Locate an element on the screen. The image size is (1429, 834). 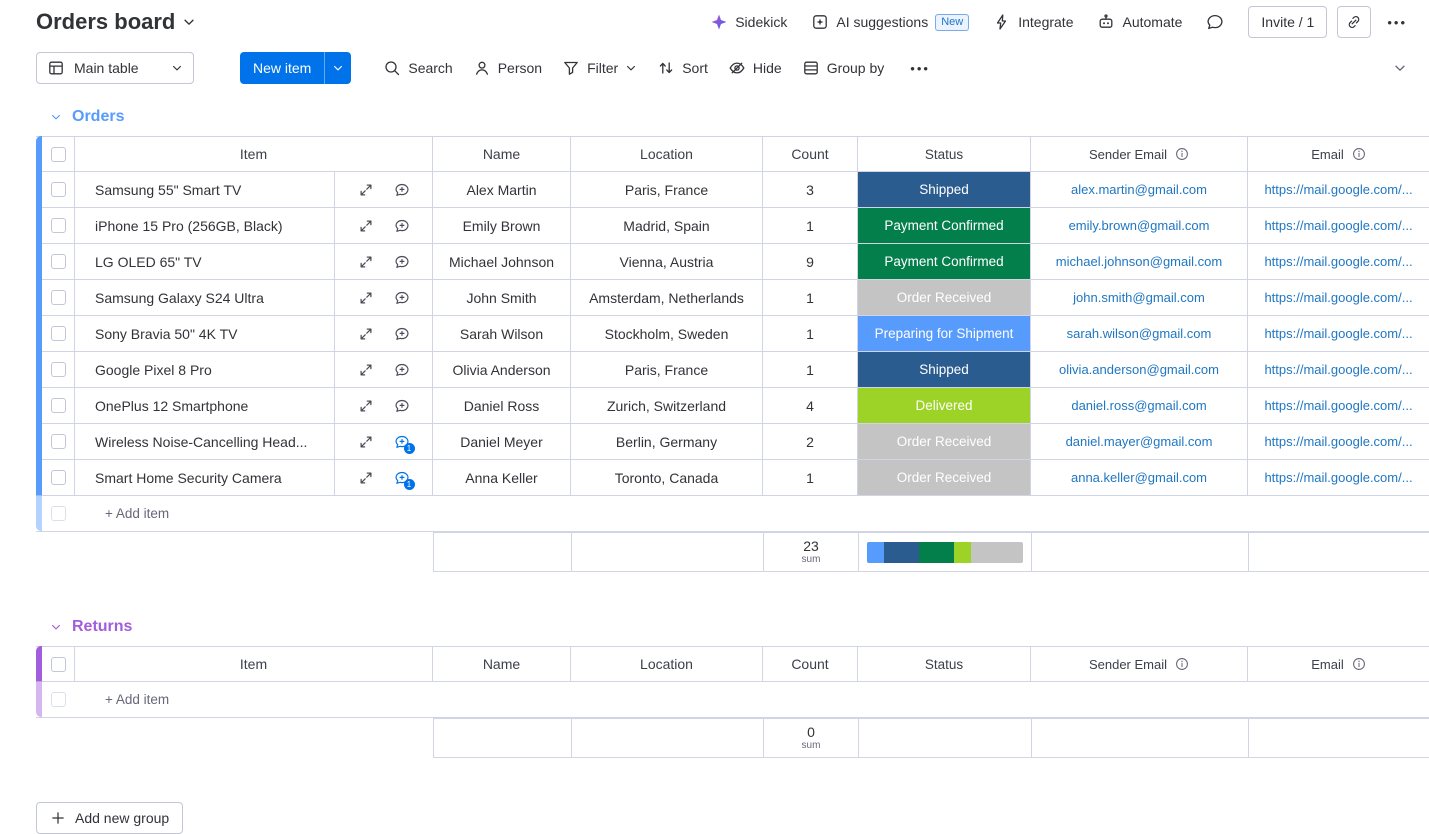
count-sum-cell: 0 sum is located at coordinates (811, 738).